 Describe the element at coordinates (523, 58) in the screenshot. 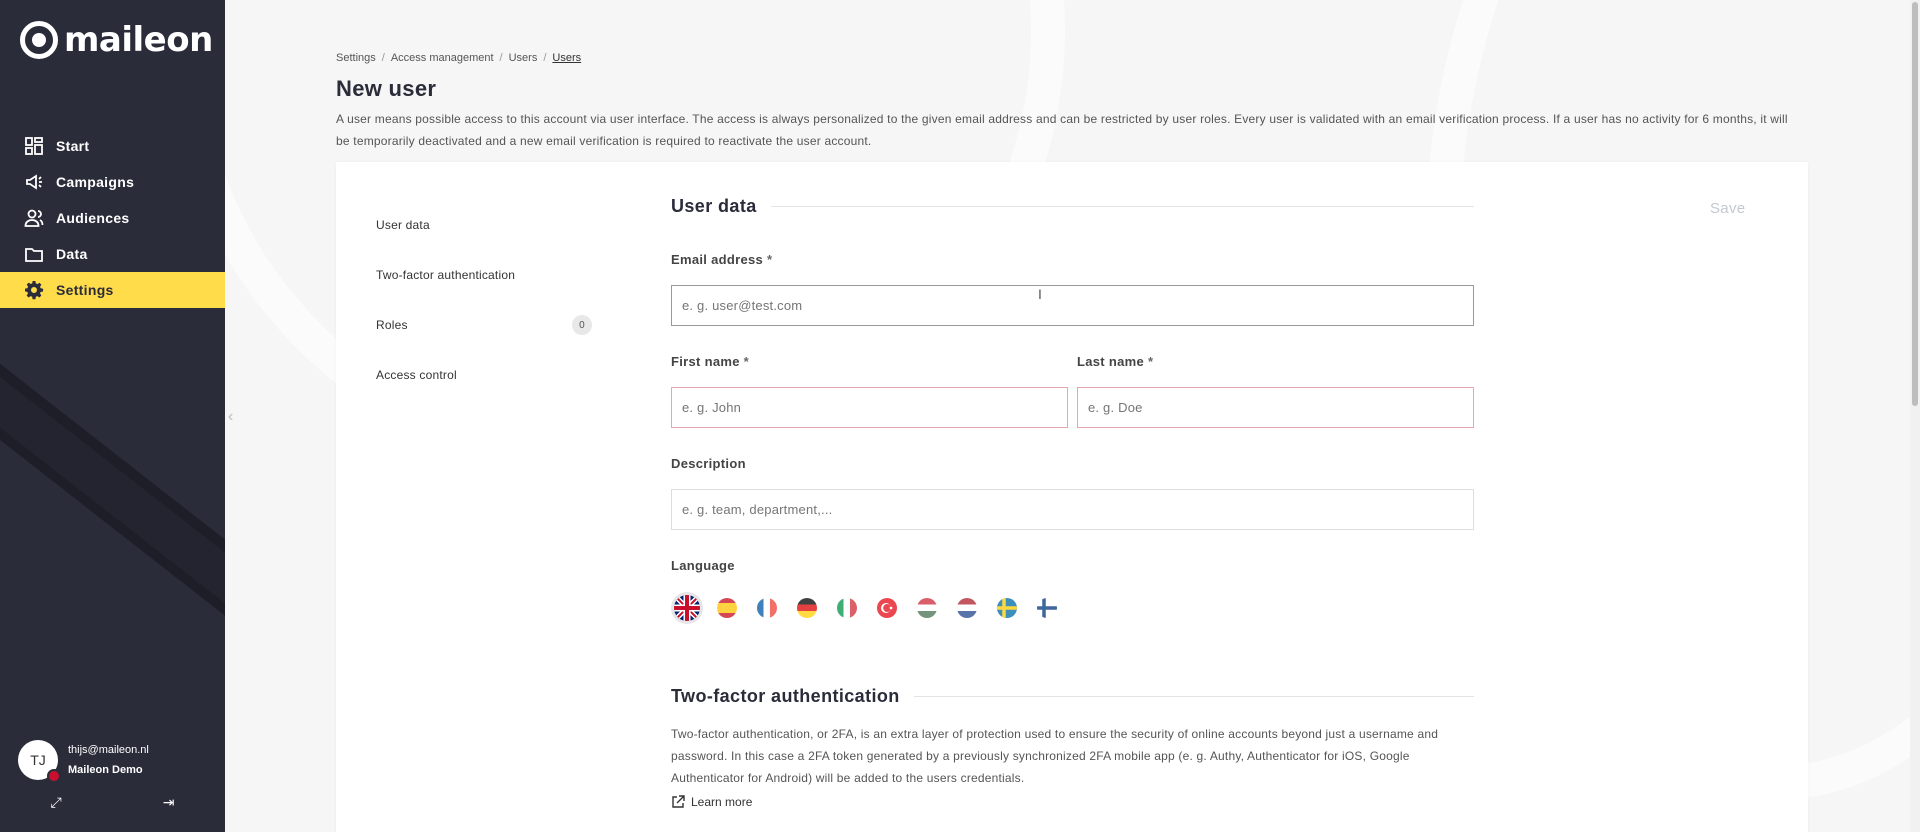

I see `breadcrumb-item: Users` at that location.